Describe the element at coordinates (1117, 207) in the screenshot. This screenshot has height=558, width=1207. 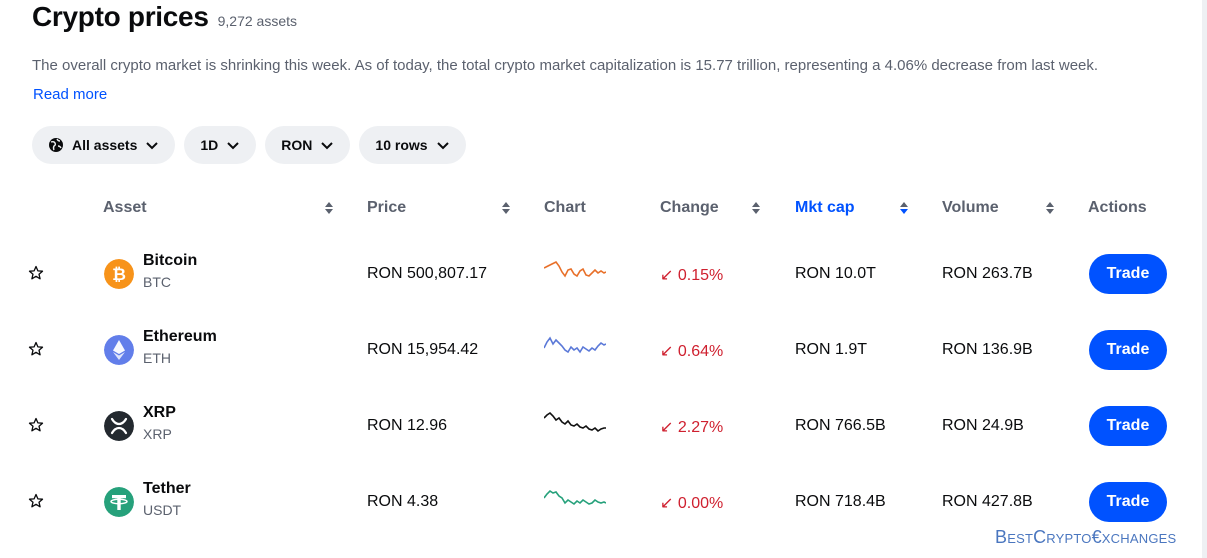
I see `column-header-actions: Actions` at that location.